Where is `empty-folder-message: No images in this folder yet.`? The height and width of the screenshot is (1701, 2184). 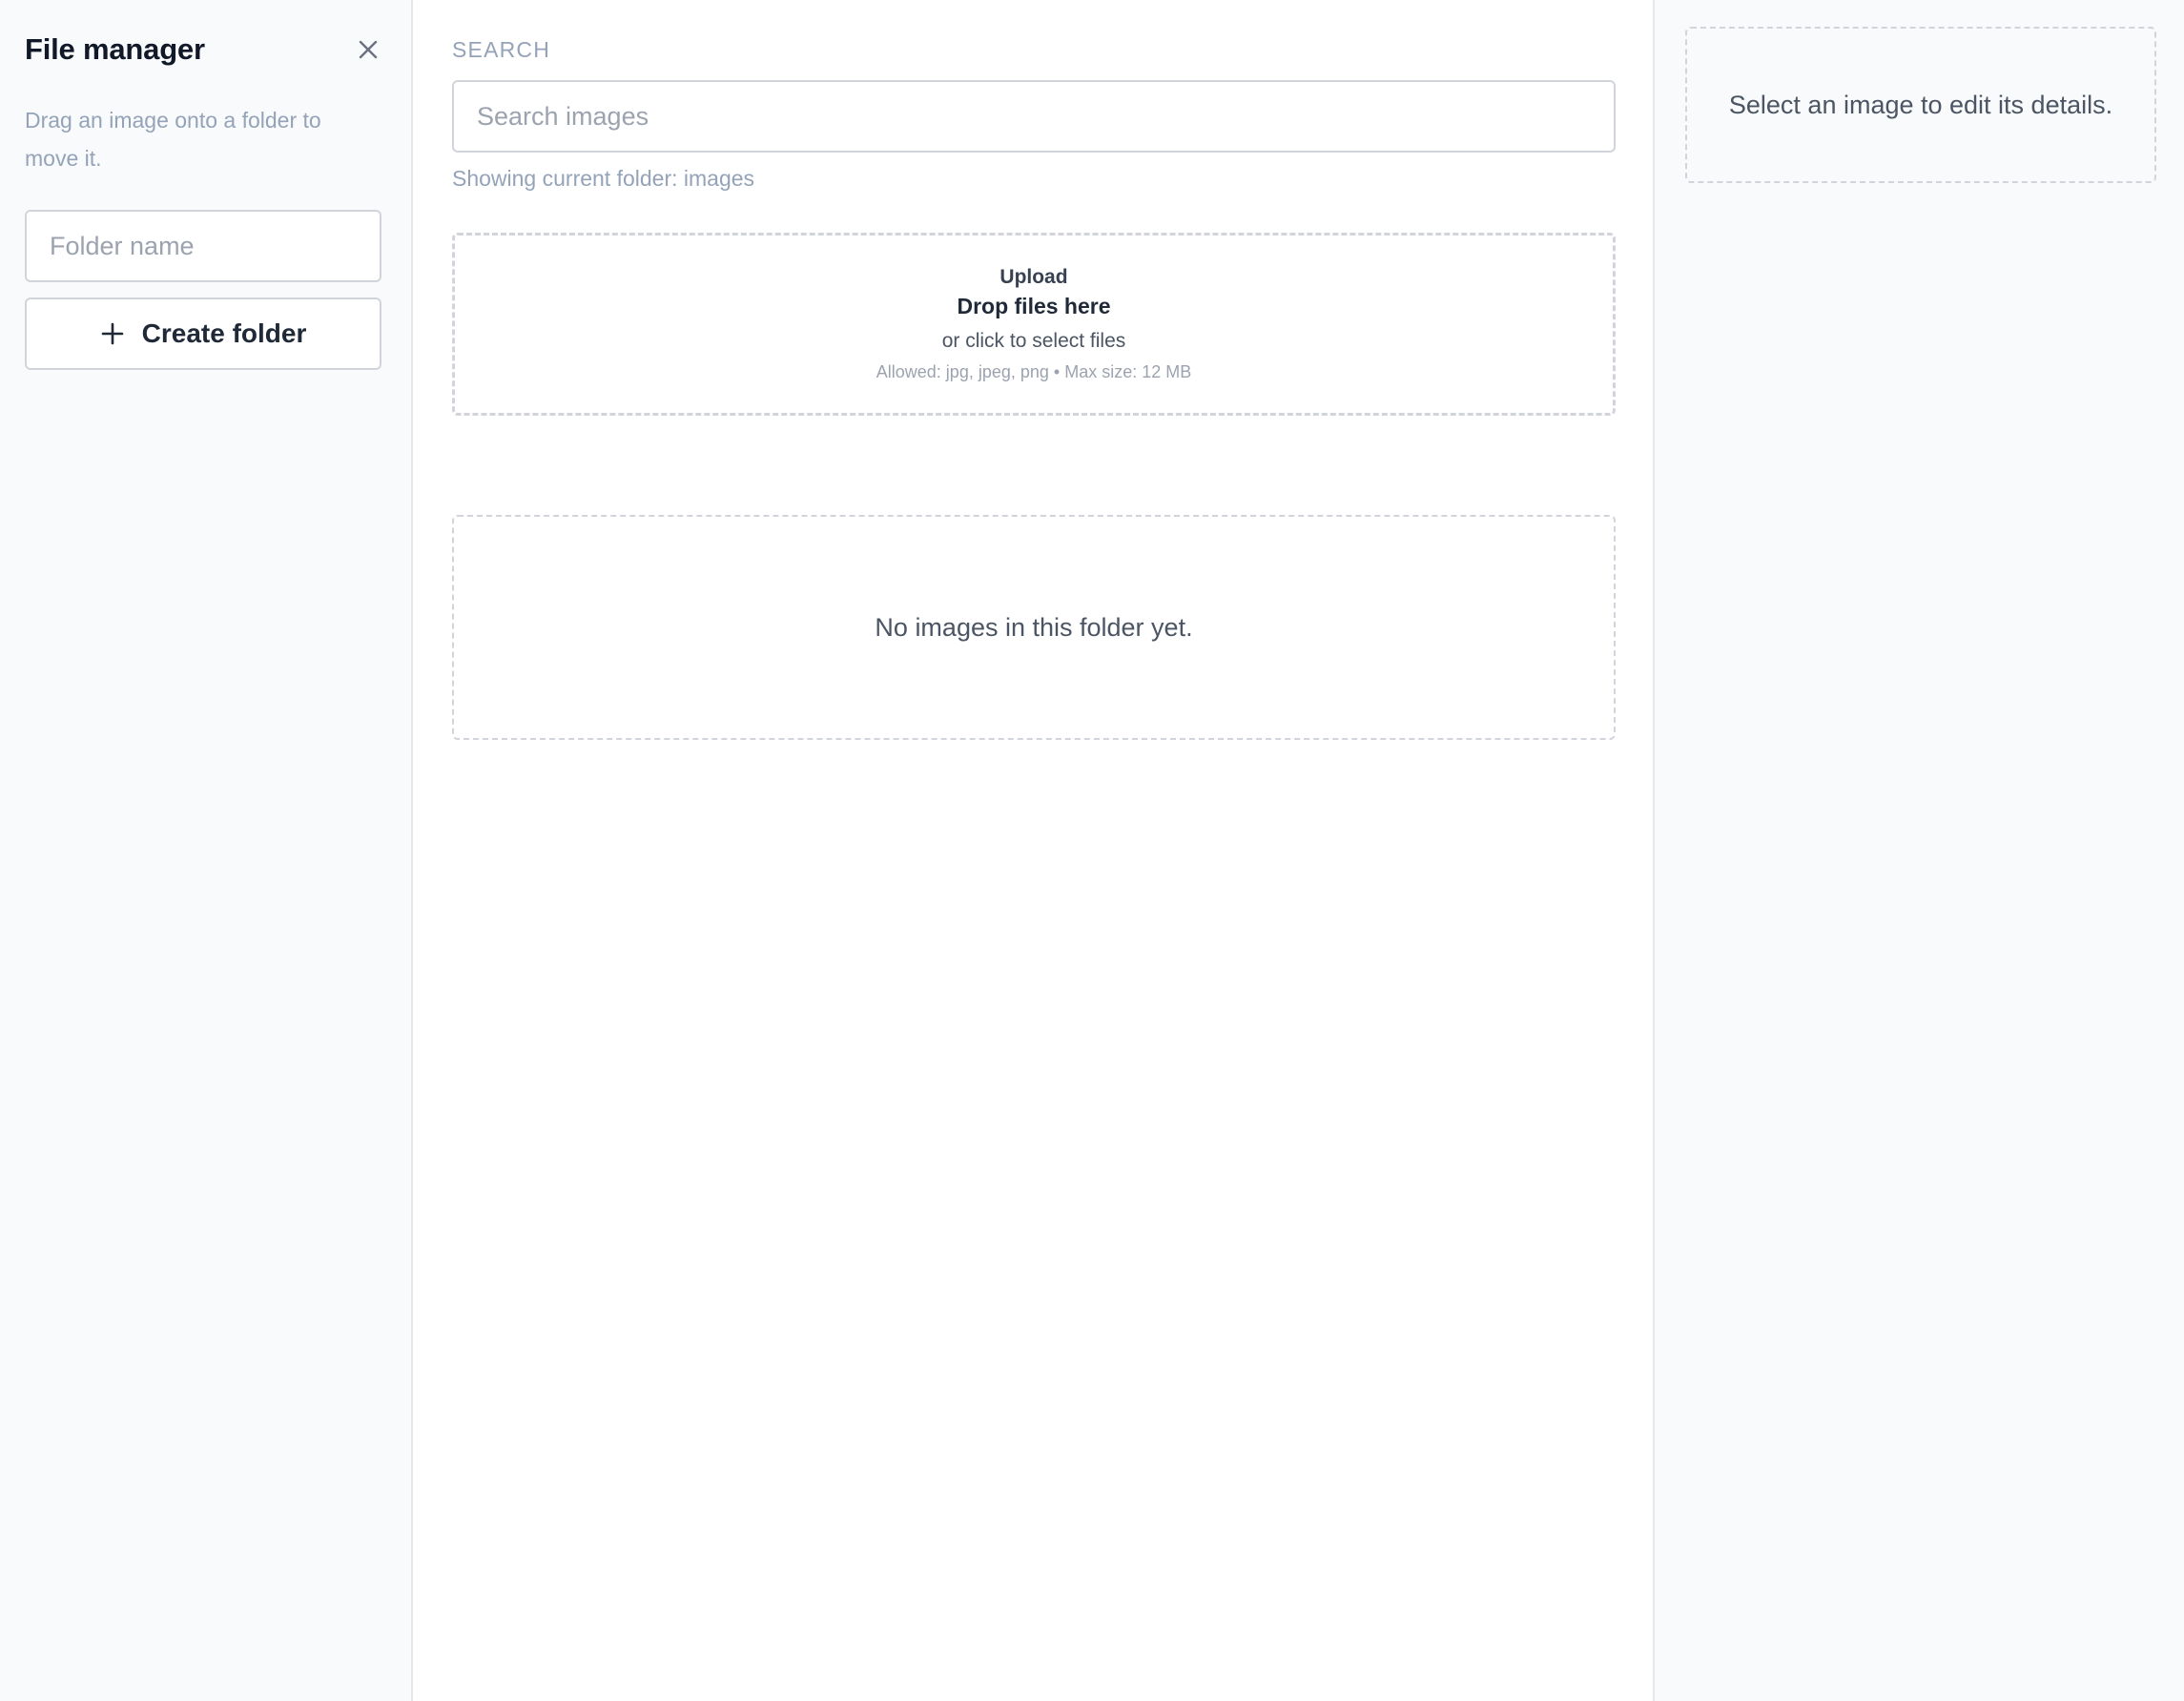 empty-folder-message: No images in this folder yet. is located at coordinates (1034, 627).